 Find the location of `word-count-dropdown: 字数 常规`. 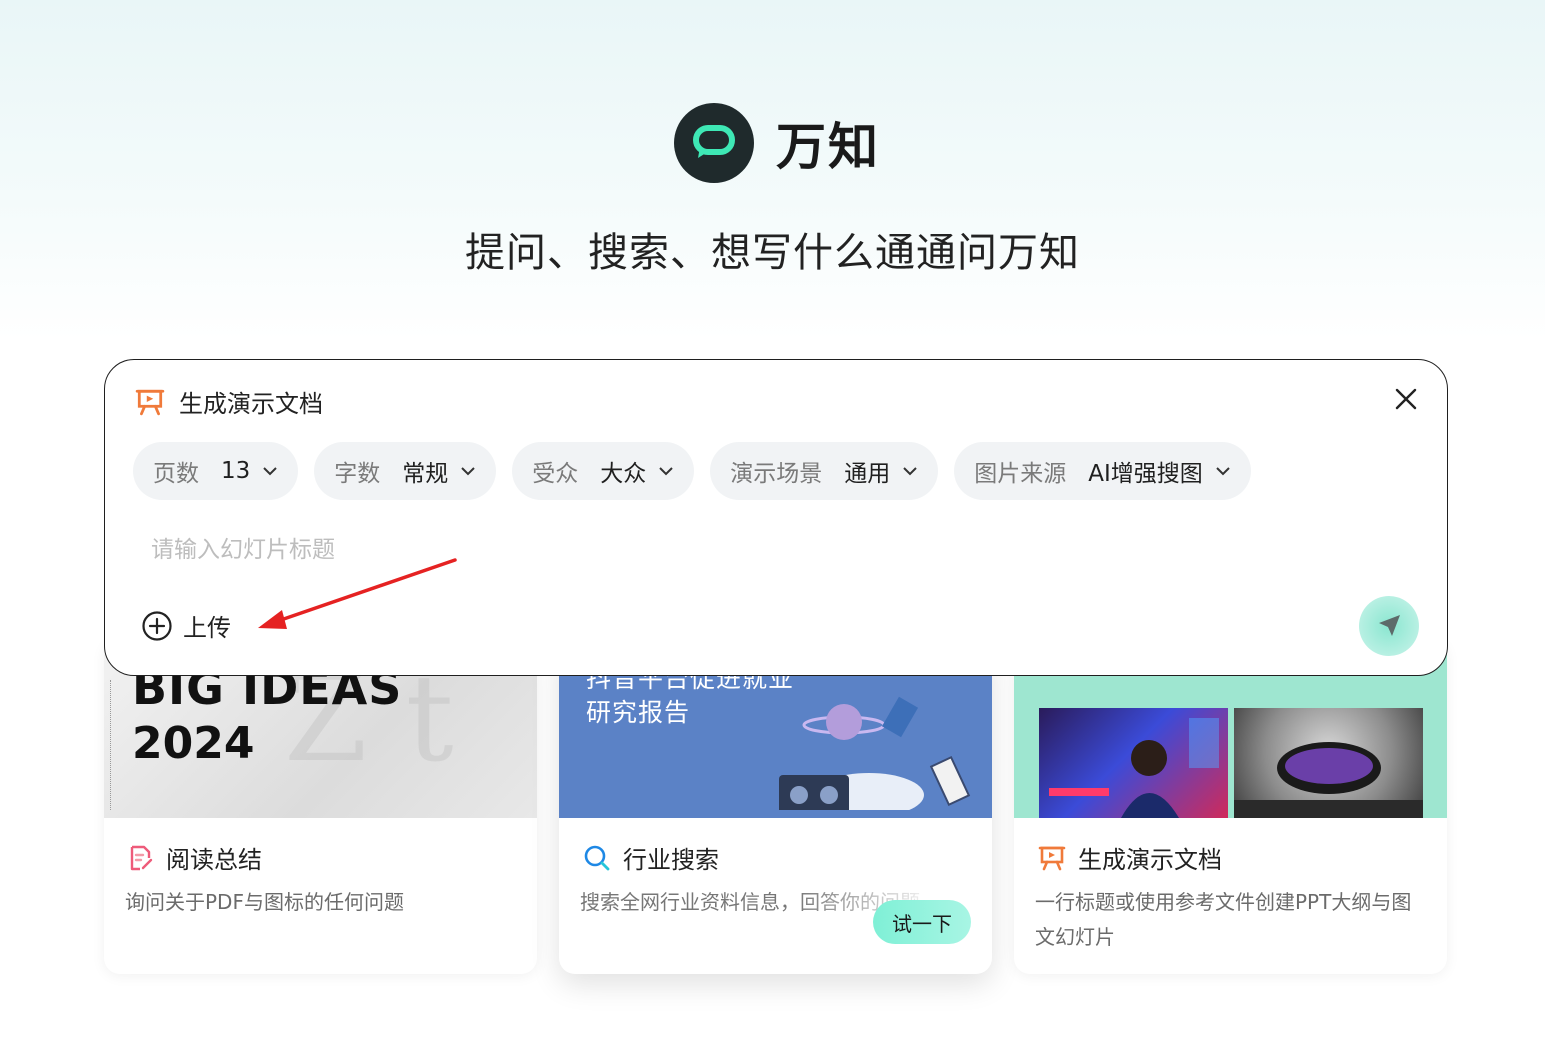

word-count-dropdown: 字数 常规 is located at coordinates (405, 471).